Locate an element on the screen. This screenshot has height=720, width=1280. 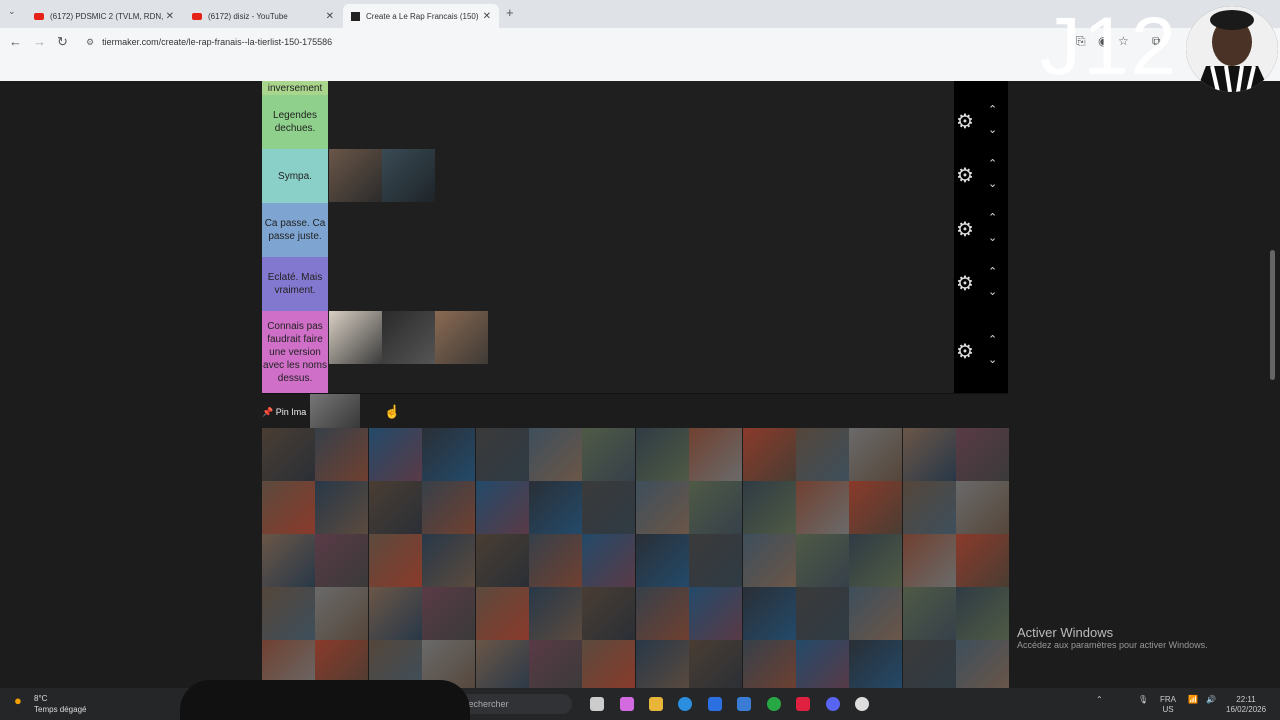
taskbar-search: Rechercher is located at coordinates (512, 704).